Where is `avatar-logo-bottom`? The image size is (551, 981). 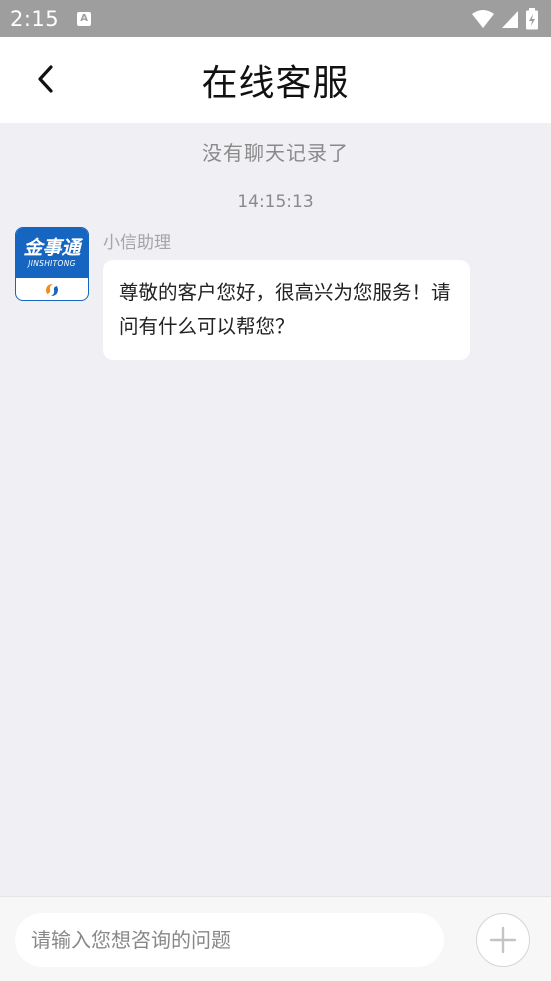 avatar-logo-bottom is located at coordinates (52, 289).